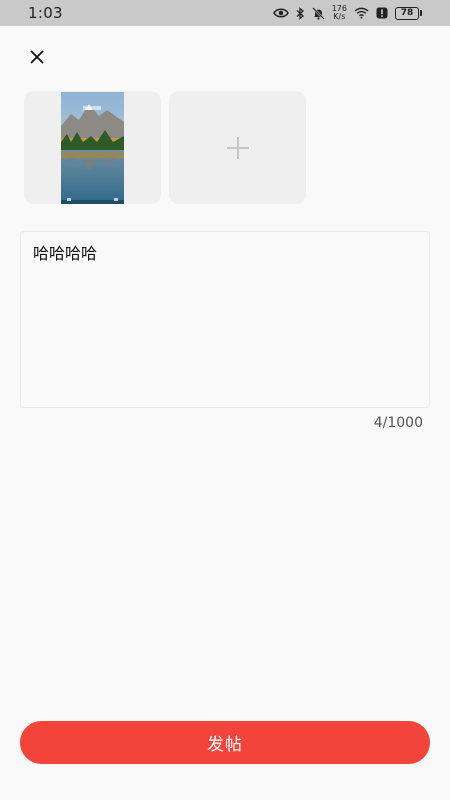 The width and height of the screenshot is (450, 800). I want to click on bell-off-icon, so click(318, 13).